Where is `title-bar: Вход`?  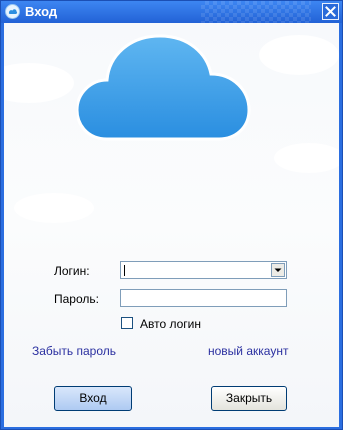
title-bar: Вход is located at coordinates (171, 12).